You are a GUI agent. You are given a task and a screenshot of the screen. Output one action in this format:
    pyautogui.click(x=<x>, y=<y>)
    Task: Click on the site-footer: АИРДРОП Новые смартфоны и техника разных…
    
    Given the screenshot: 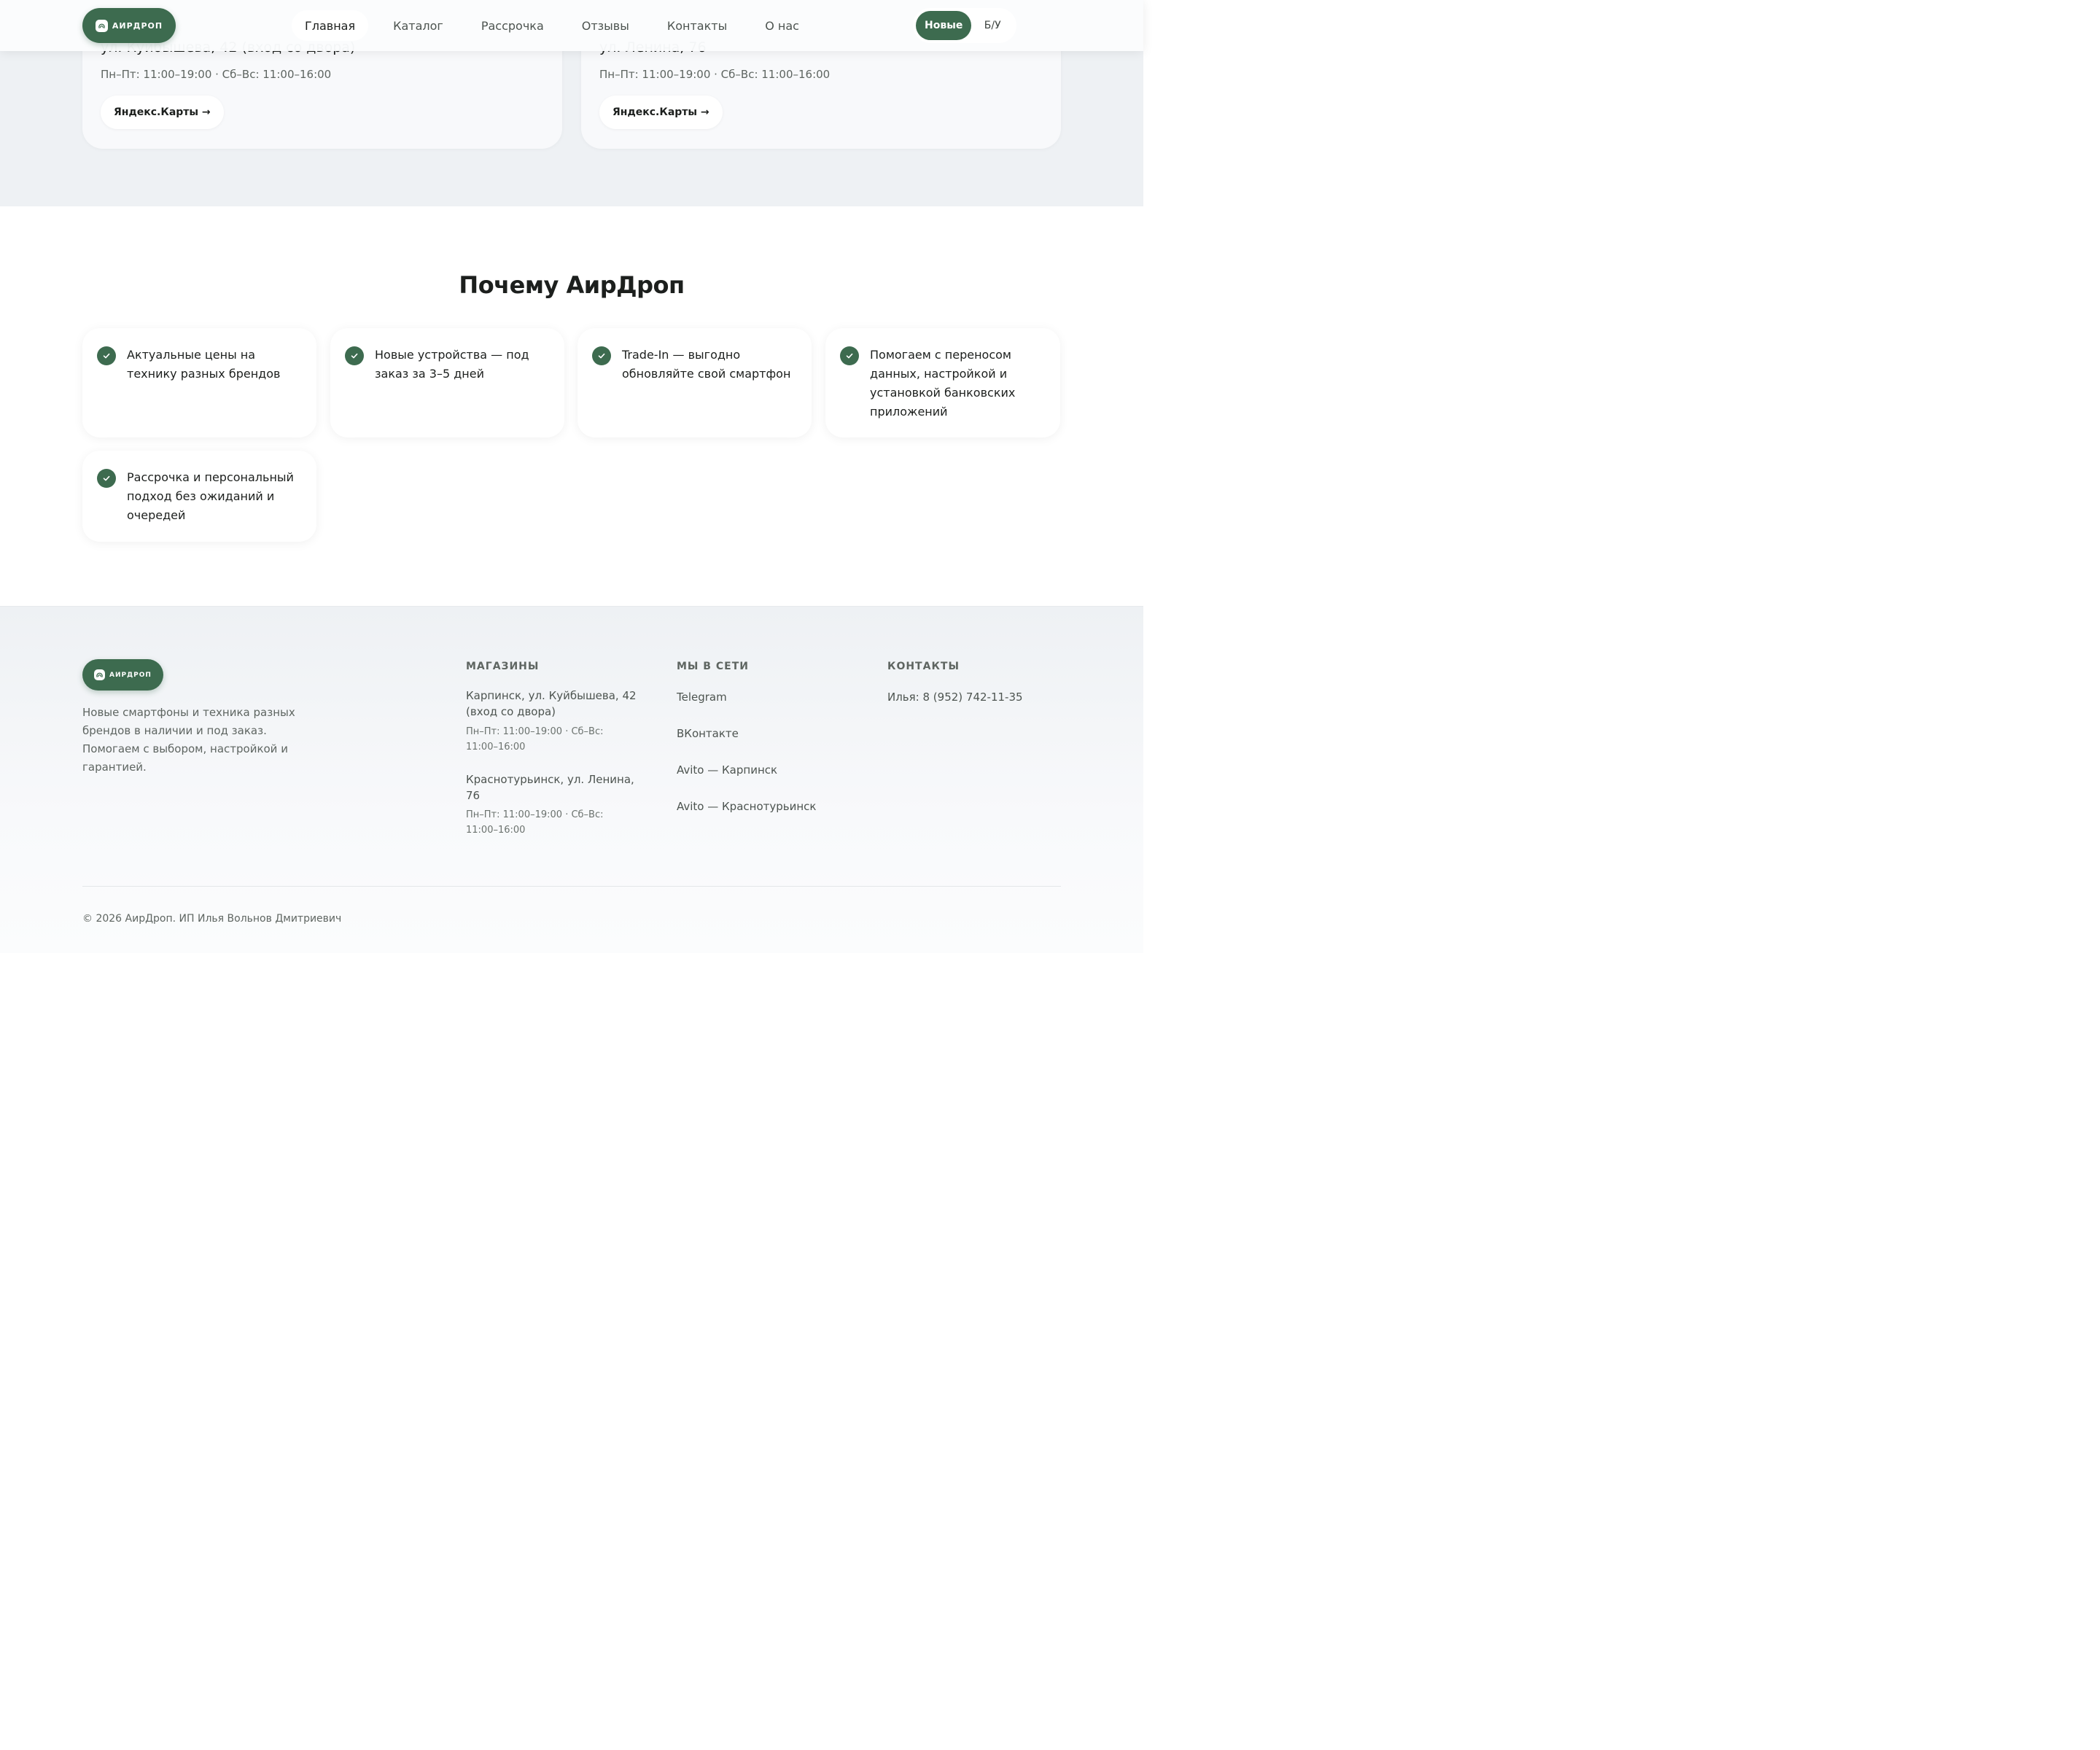 What is the action you would take?
    pyautogui.click(x=571, y=779)
    